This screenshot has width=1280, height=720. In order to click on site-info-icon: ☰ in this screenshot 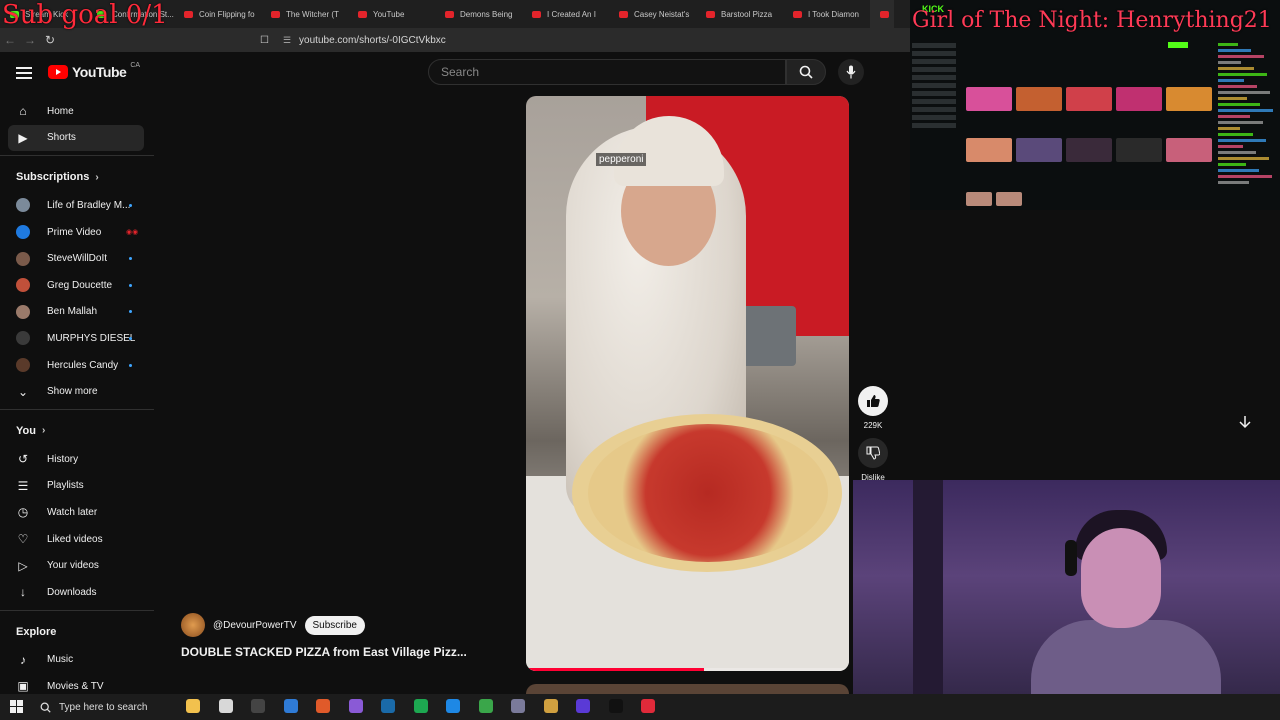, I will do `click(287, 40)`.